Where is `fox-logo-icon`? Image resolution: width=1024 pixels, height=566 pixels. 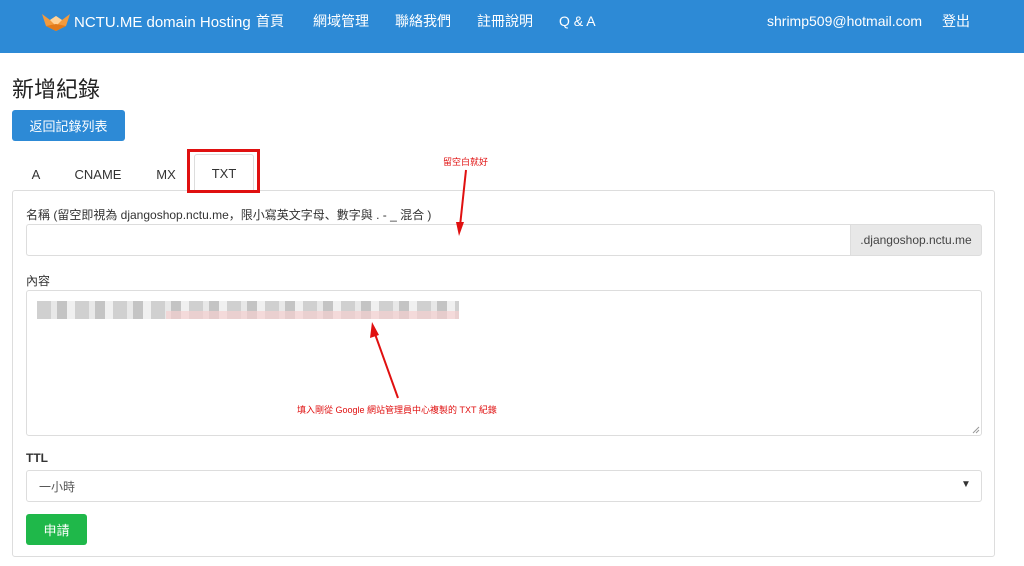
fox-logo-icon is located at coordinates (56, 22).